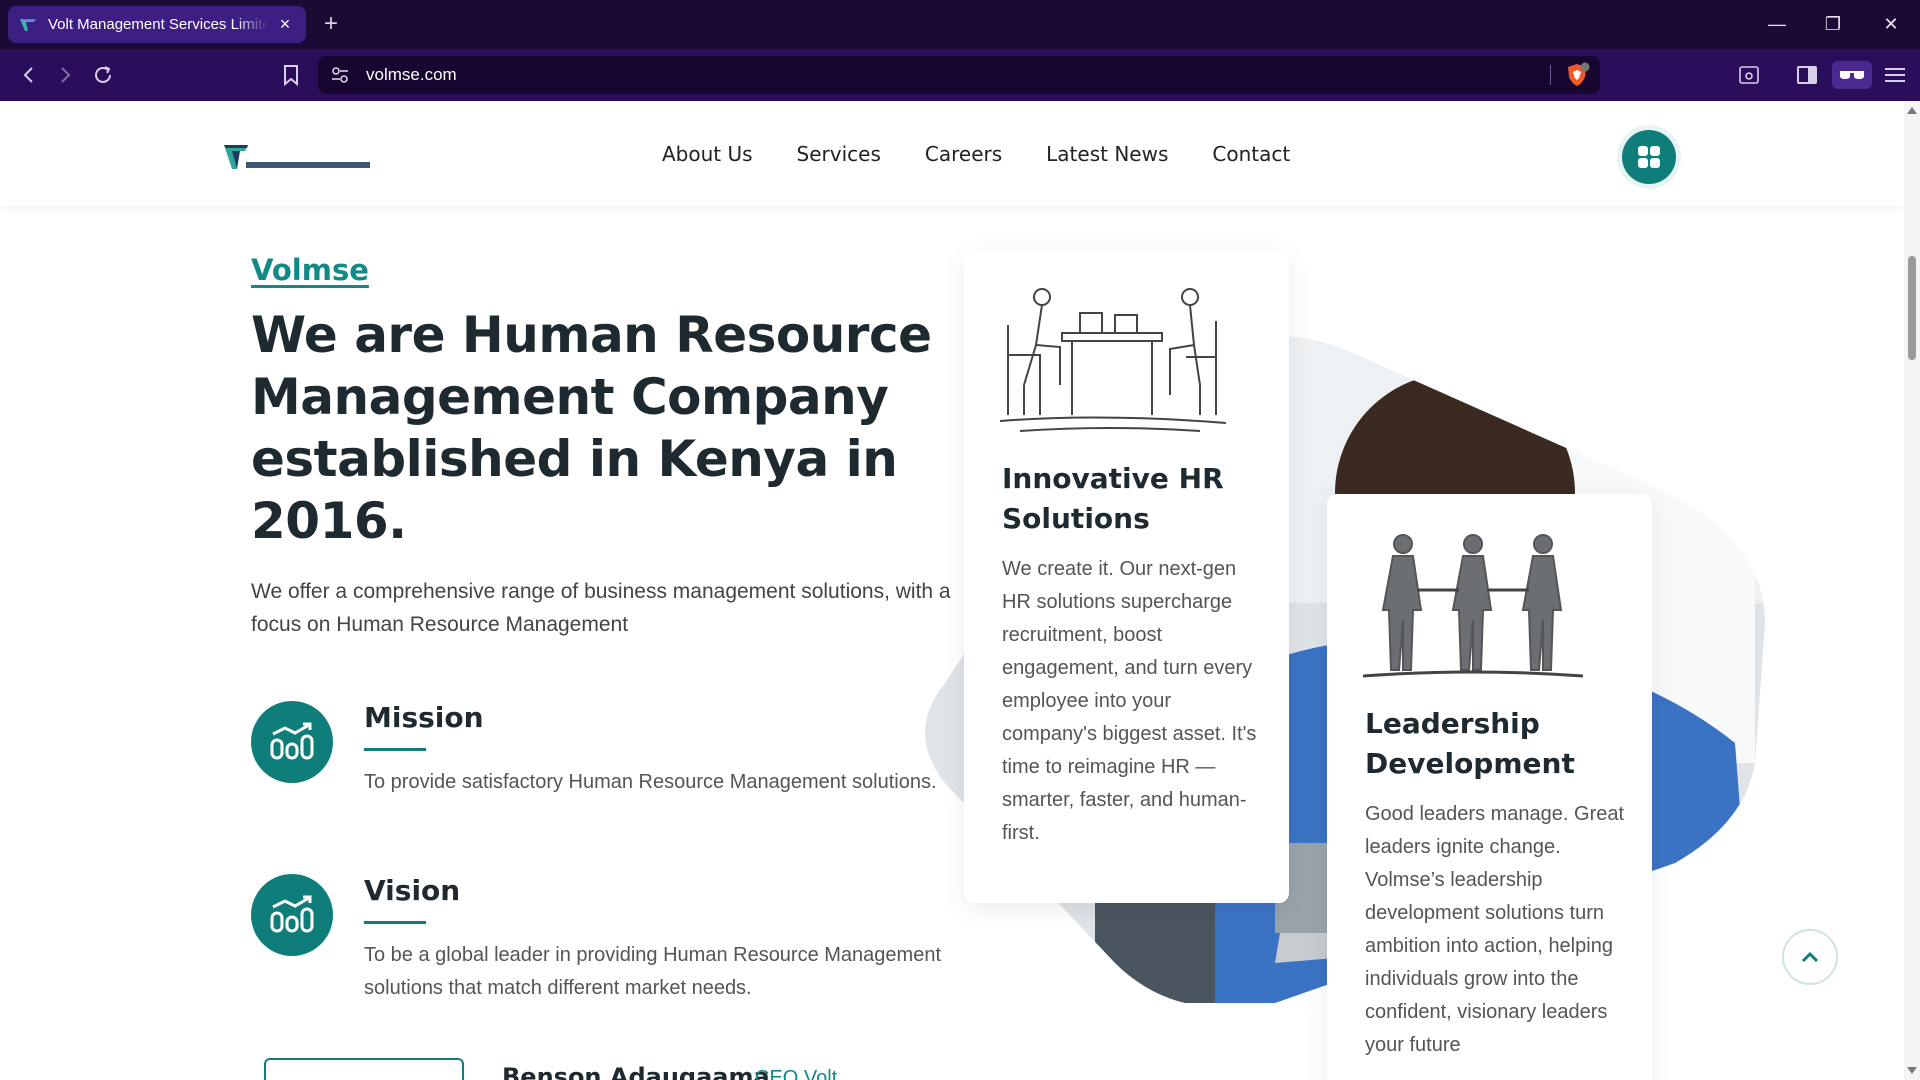  I want to click on reload-icon, so click(103, 74).